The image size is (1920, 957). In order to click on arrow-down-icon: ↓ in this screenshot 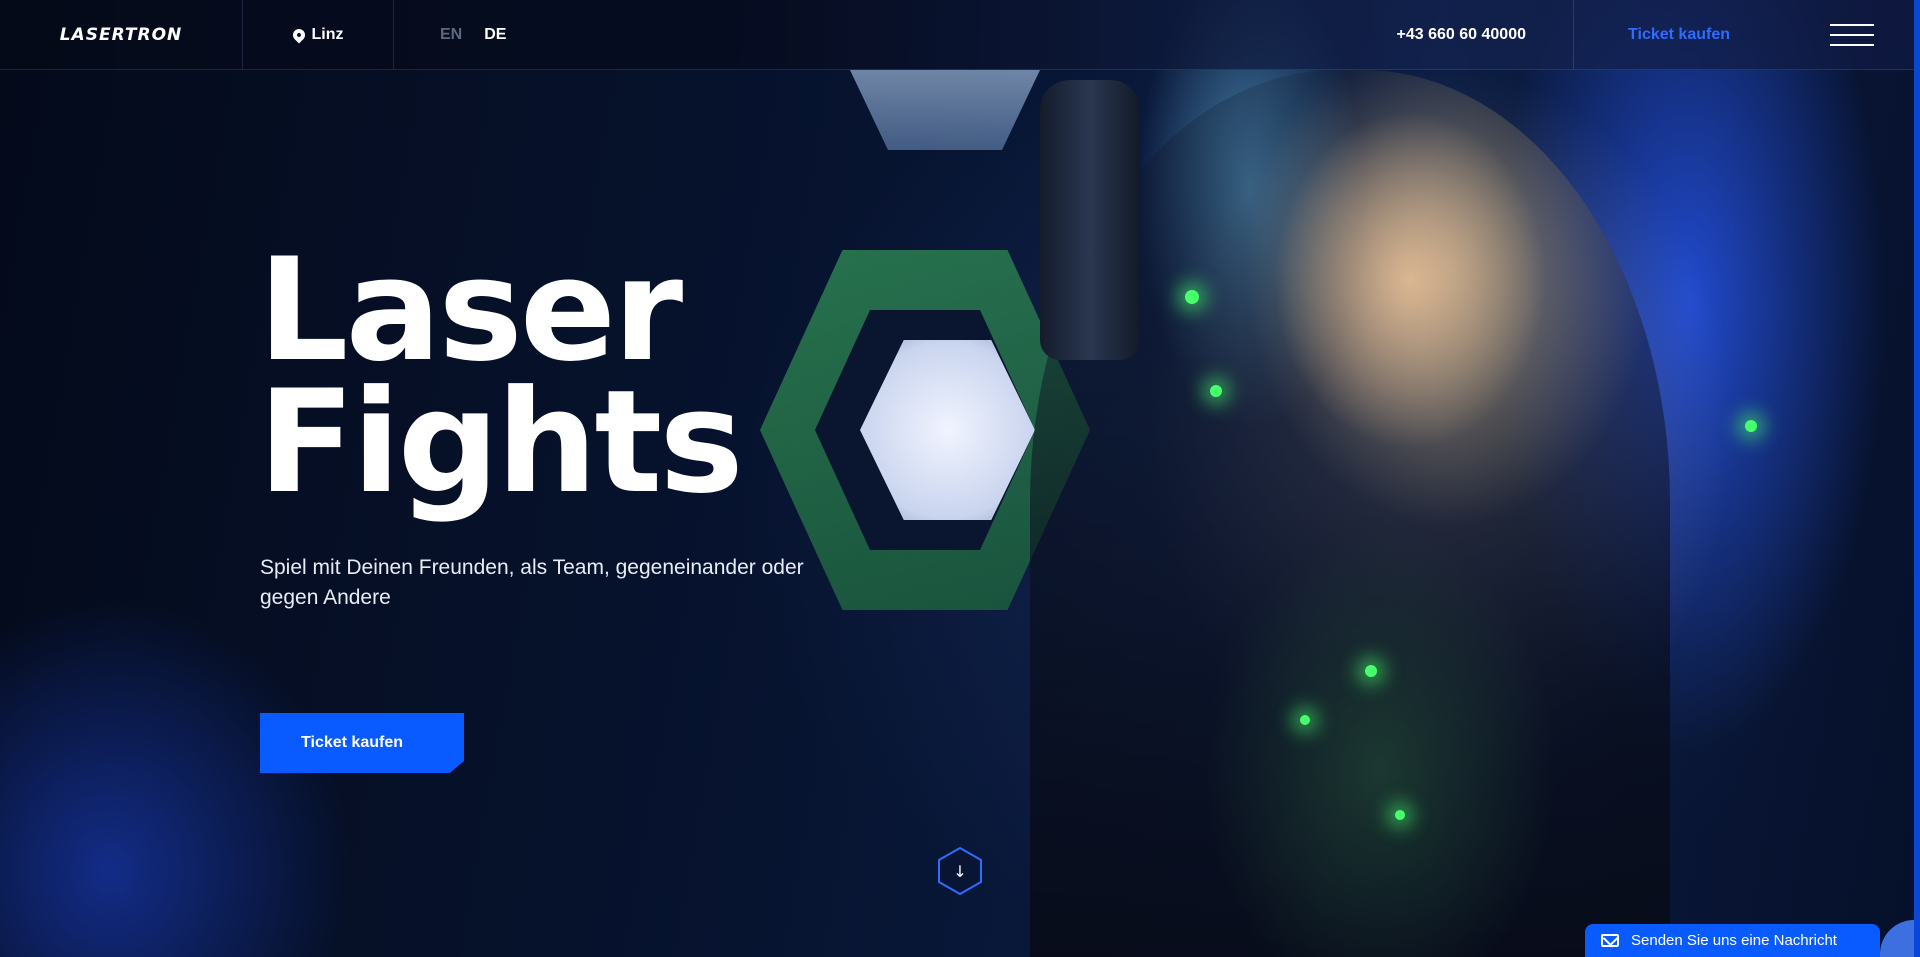, I will do `click(960, 871)`.